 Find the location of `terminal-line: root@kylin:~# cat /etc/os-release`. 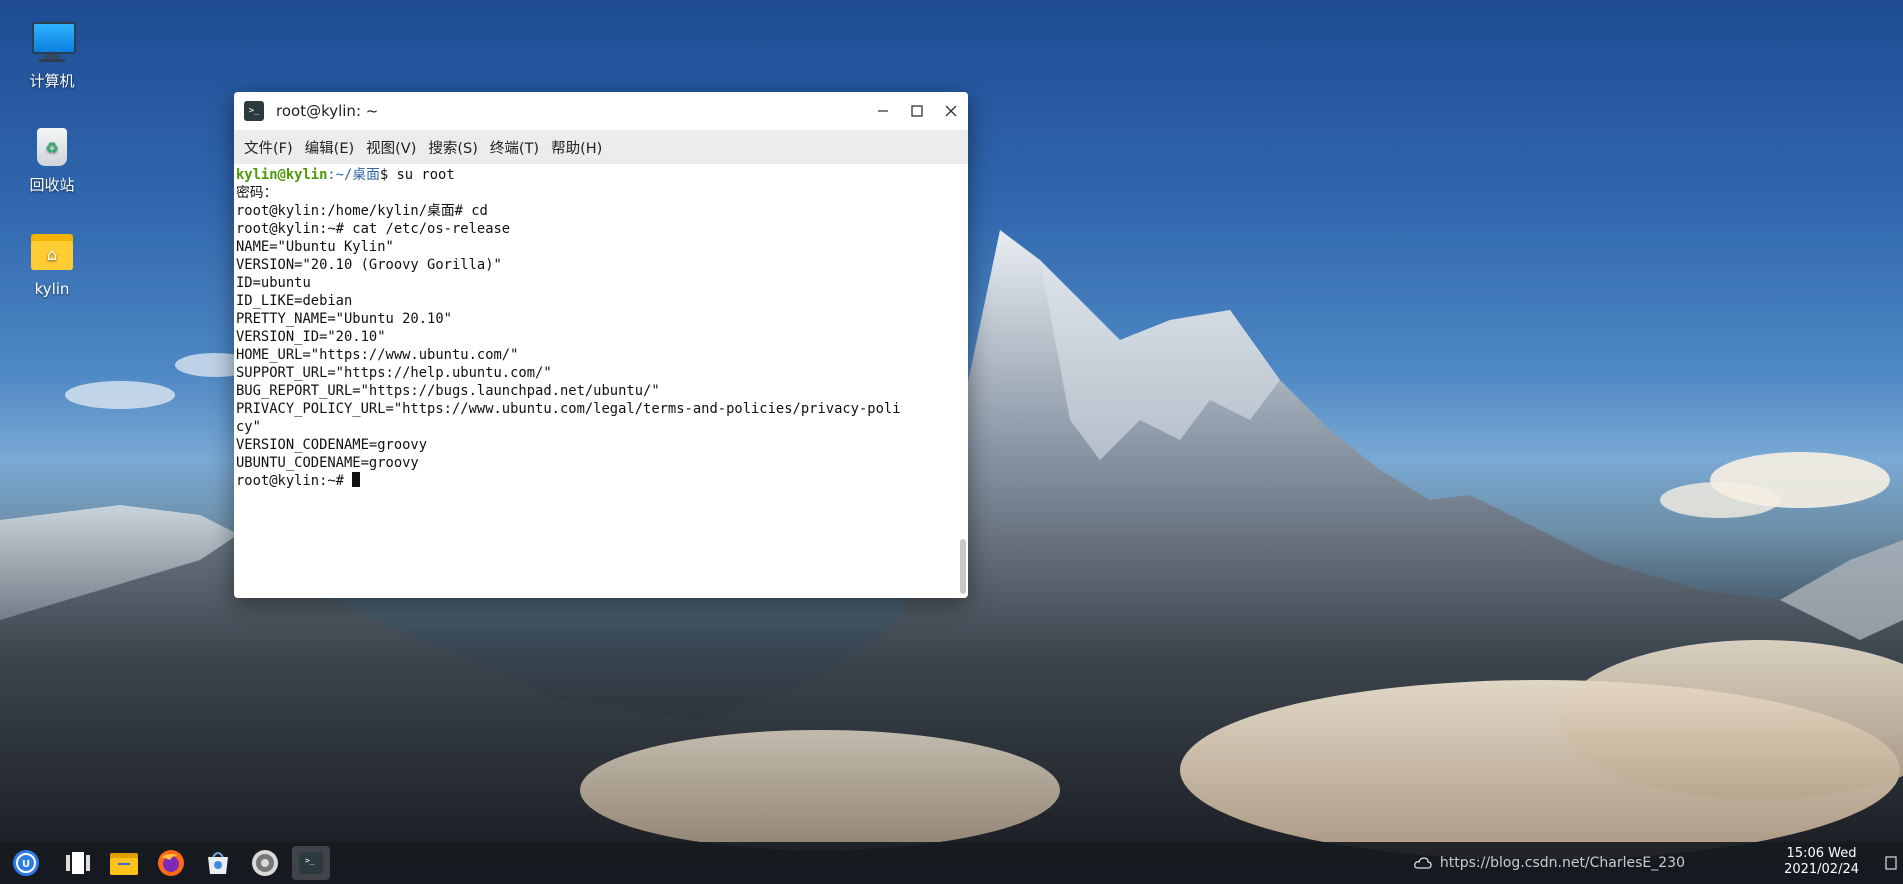

terminal-line: root@kylin:~# cat /etc/os-release is located at coordinates (373, 229).